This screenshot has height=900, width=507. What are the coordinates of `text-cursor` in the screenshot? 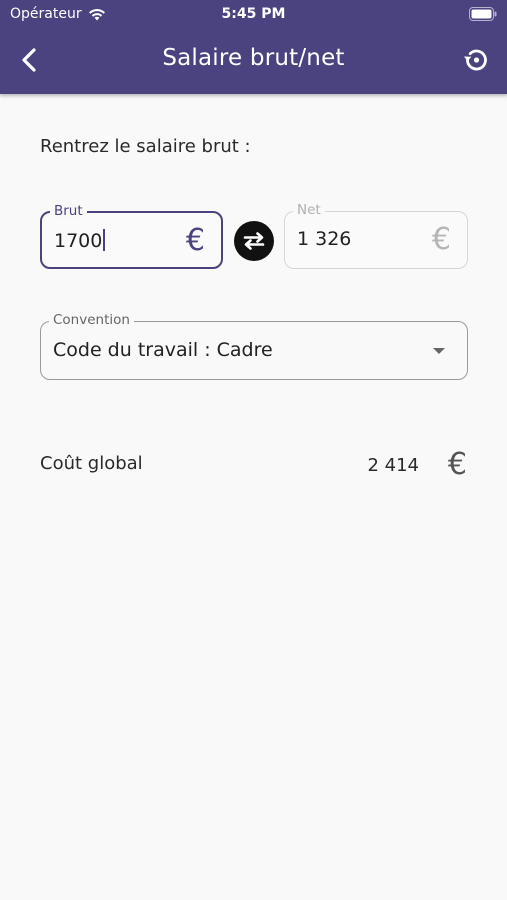 It's located at (104, 240).